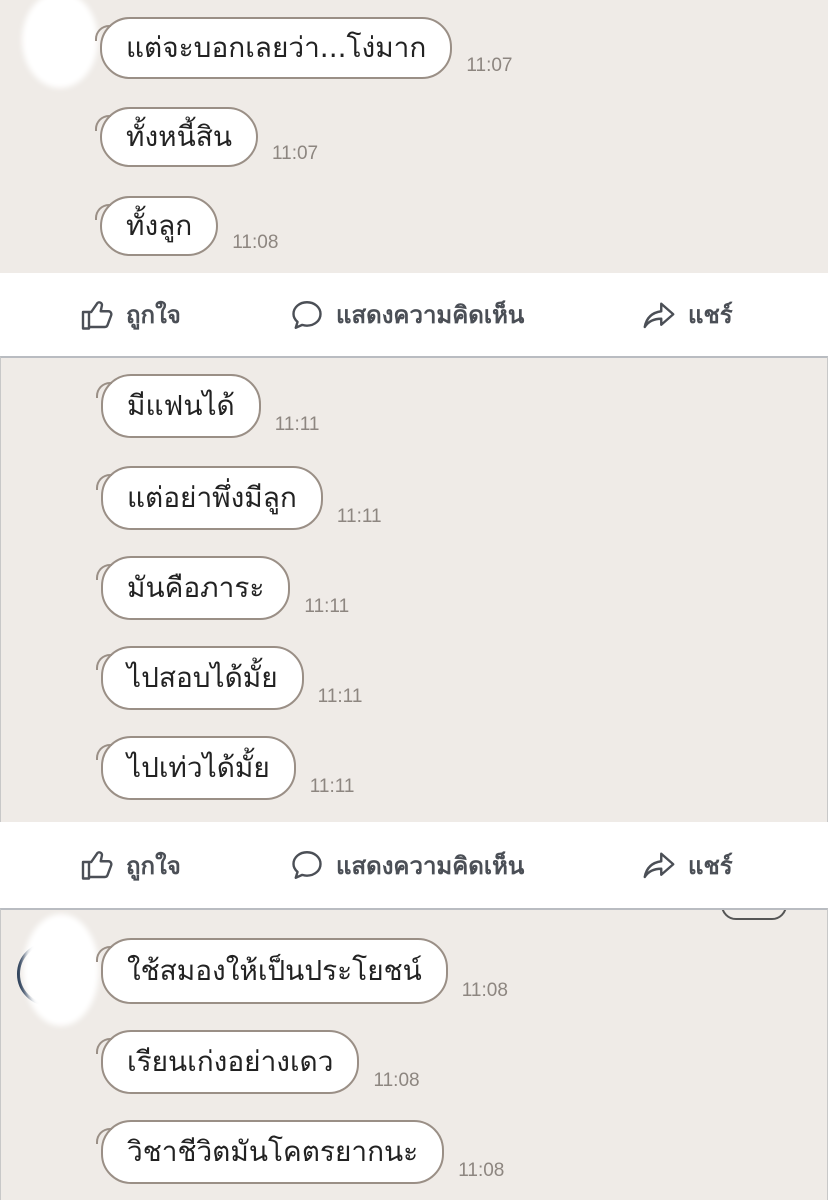 This screenshot has width=828, height=1200. I want to click on message-row: เรียนเก่งอย่างเดว 11:08, so click(258, 1062).